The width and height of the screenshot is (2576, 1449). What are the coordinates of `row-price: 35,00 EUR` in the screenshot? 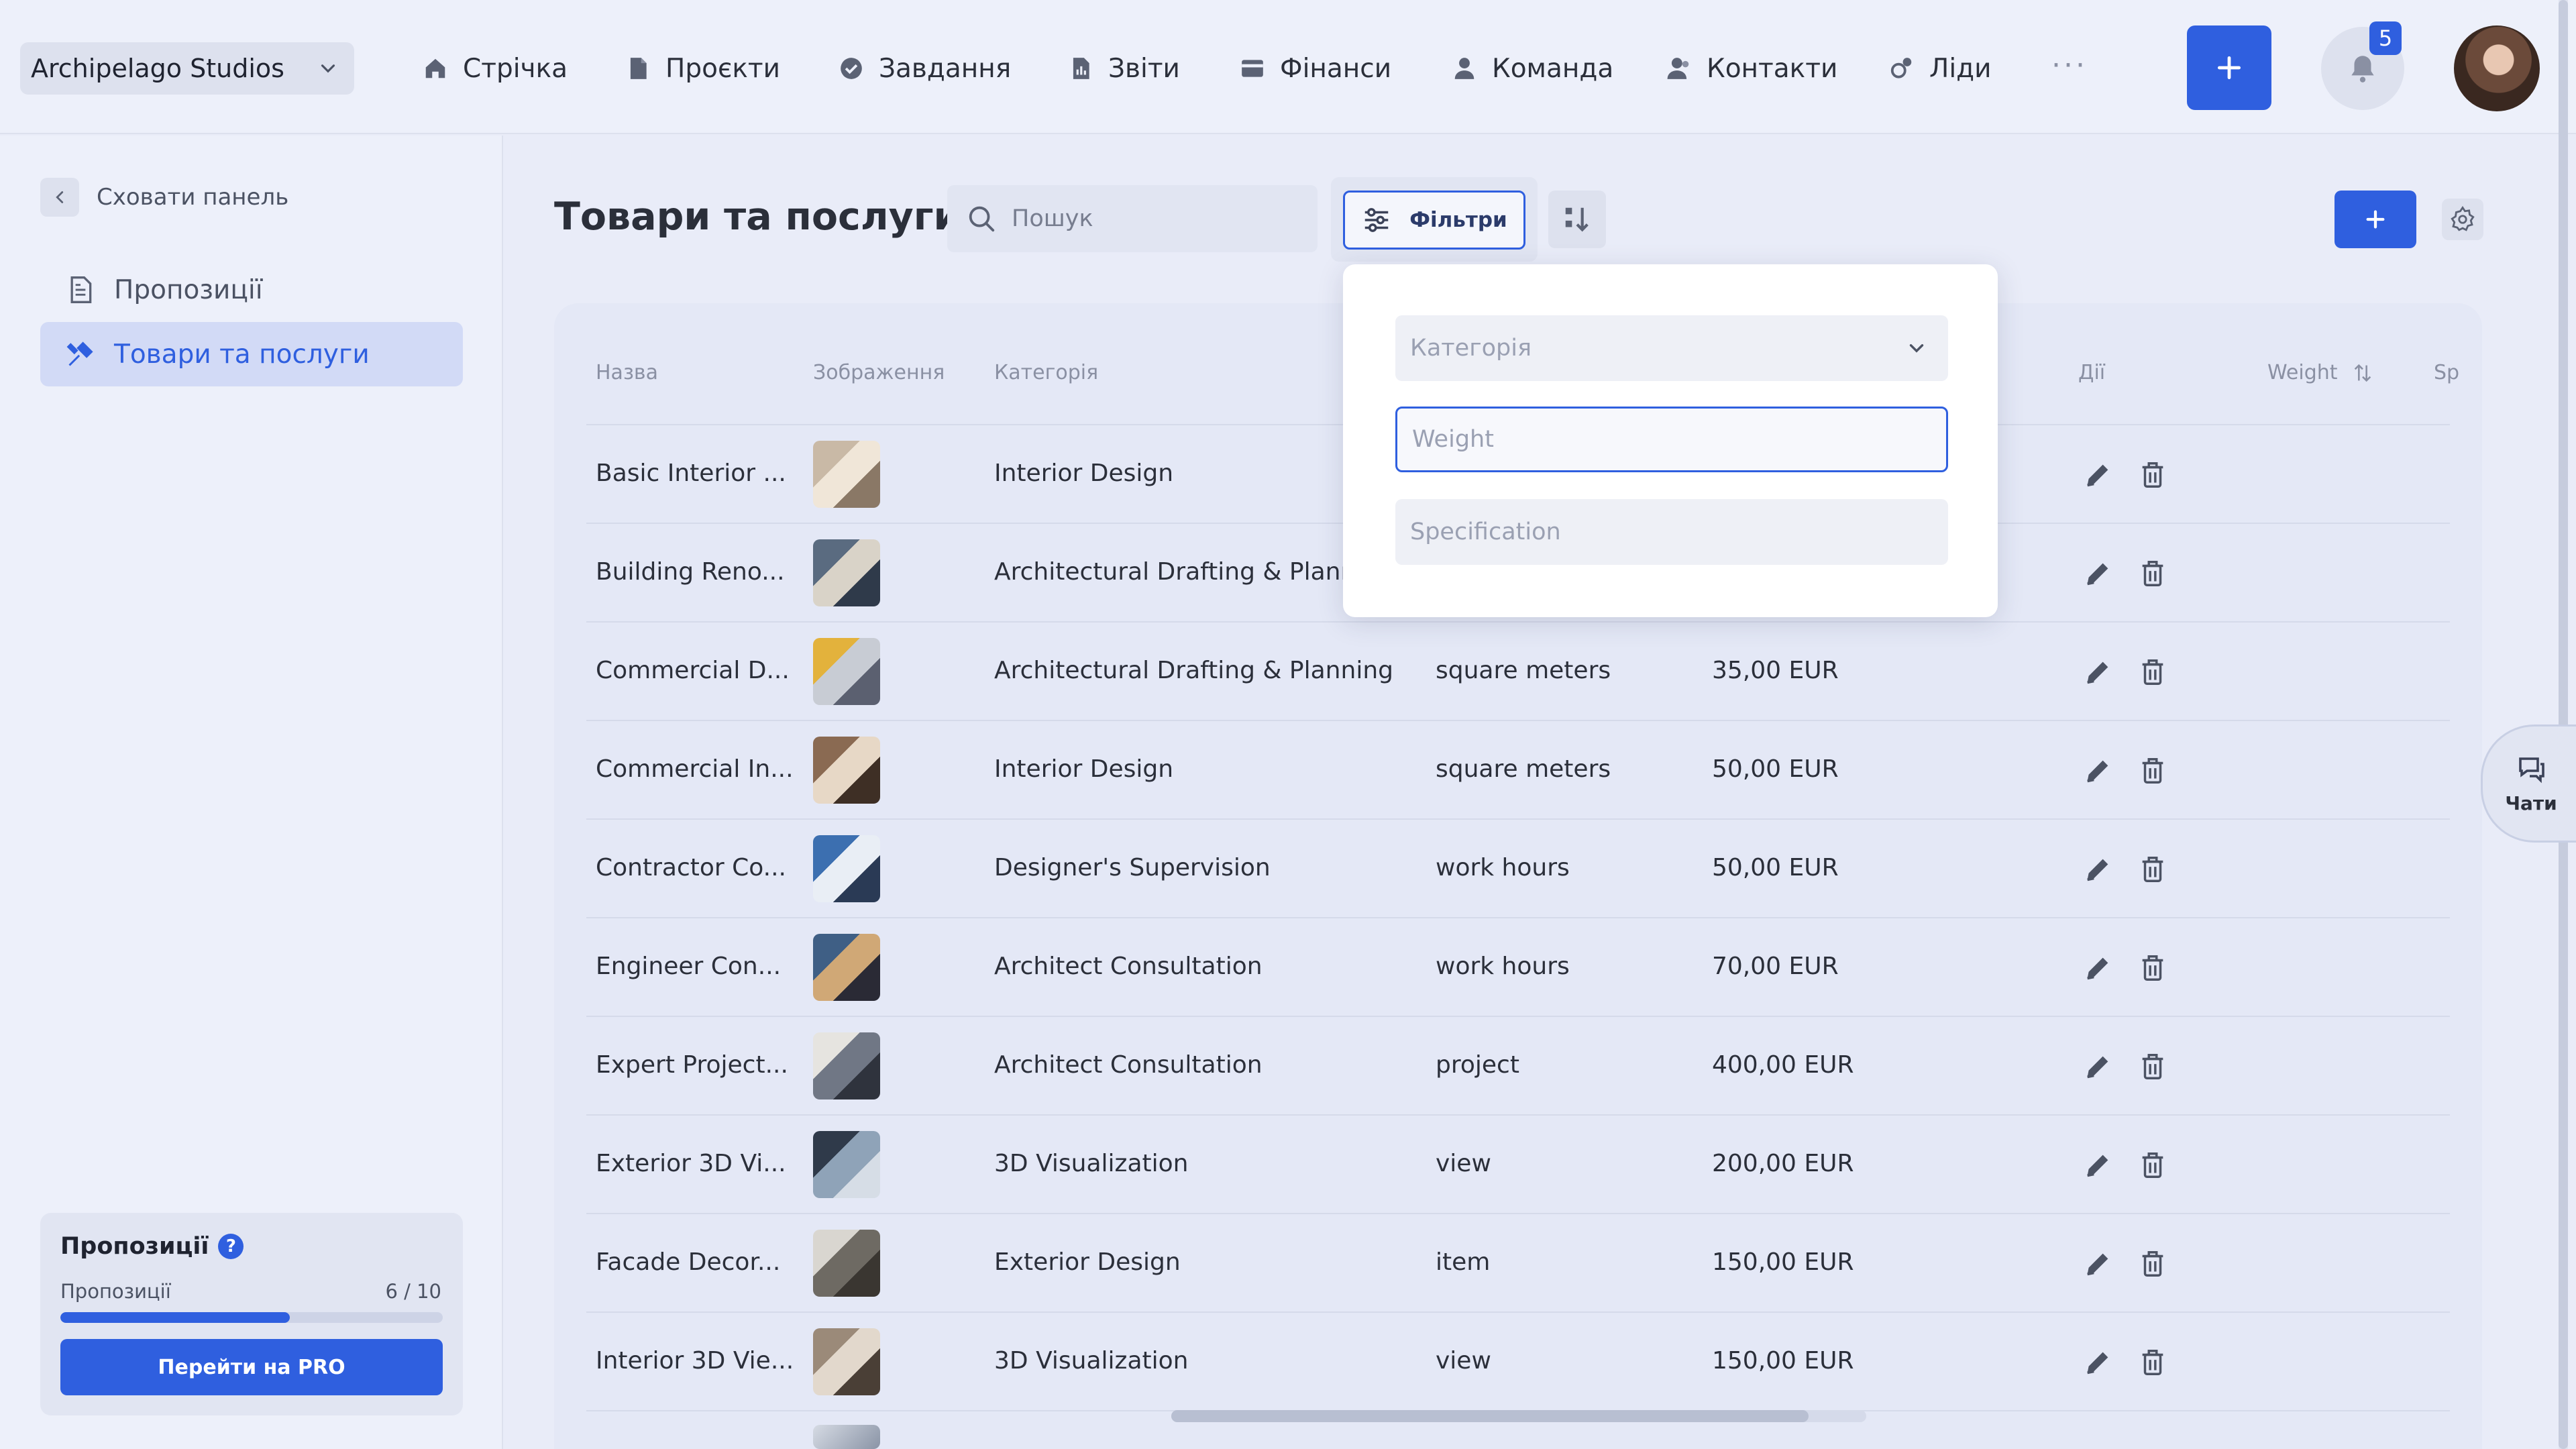 It's located at (1775, 670).